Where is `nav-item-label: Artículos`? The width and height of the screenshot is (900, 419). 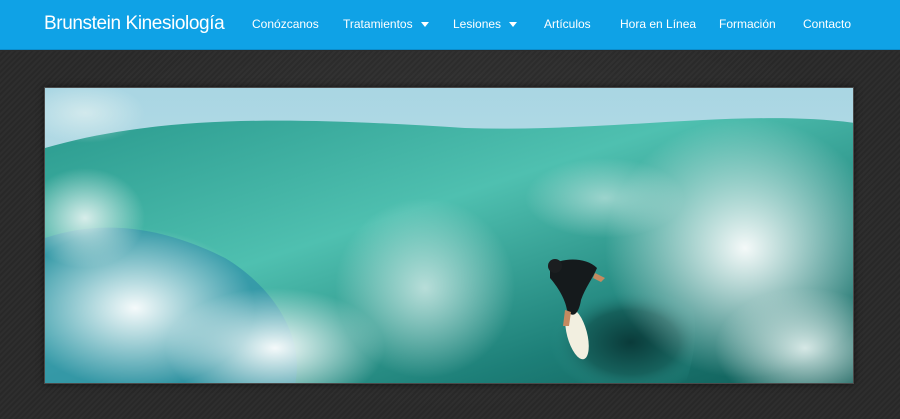 nav-item-label: Artículos is located at coordinates (567, 24).